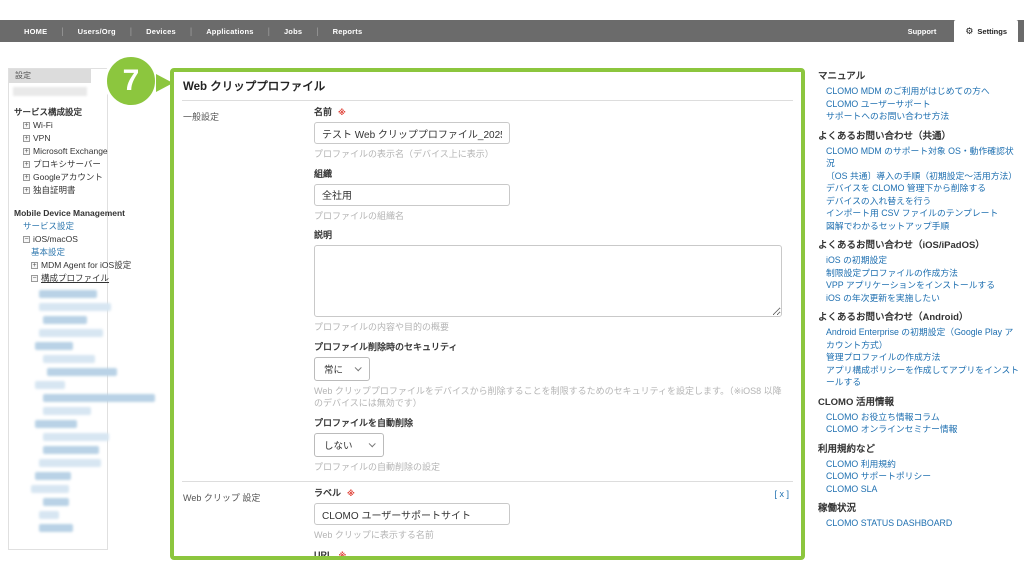 The image size is (1024, 576). Describe the element at coordinates (920, 523) in the screenshot. I see `help-link: CLOMO STATUS DASHBOARD` at that location.